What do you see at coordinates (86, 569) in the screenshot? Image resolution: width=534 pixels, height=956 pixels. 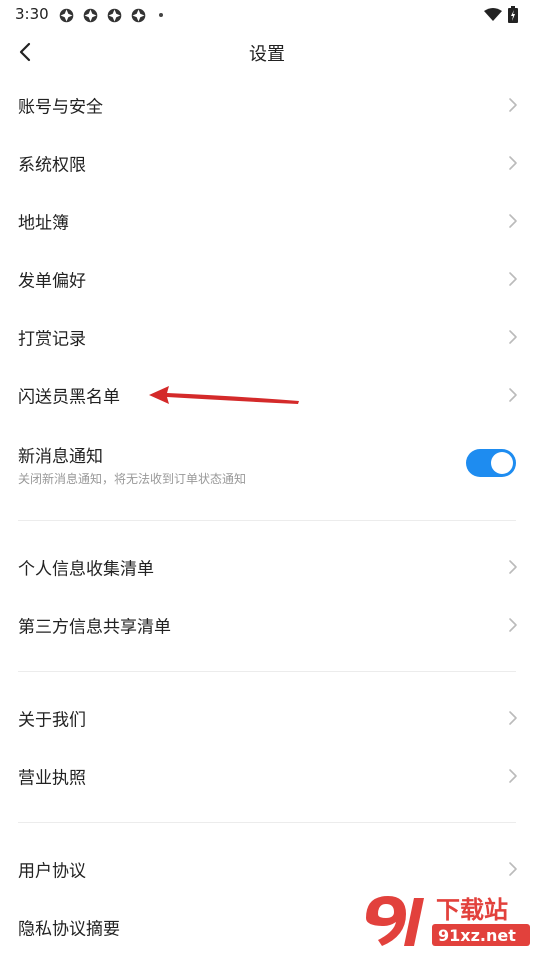 I see `settings-item-label: 个人信息收集清单` at bounding box center [86, 569].